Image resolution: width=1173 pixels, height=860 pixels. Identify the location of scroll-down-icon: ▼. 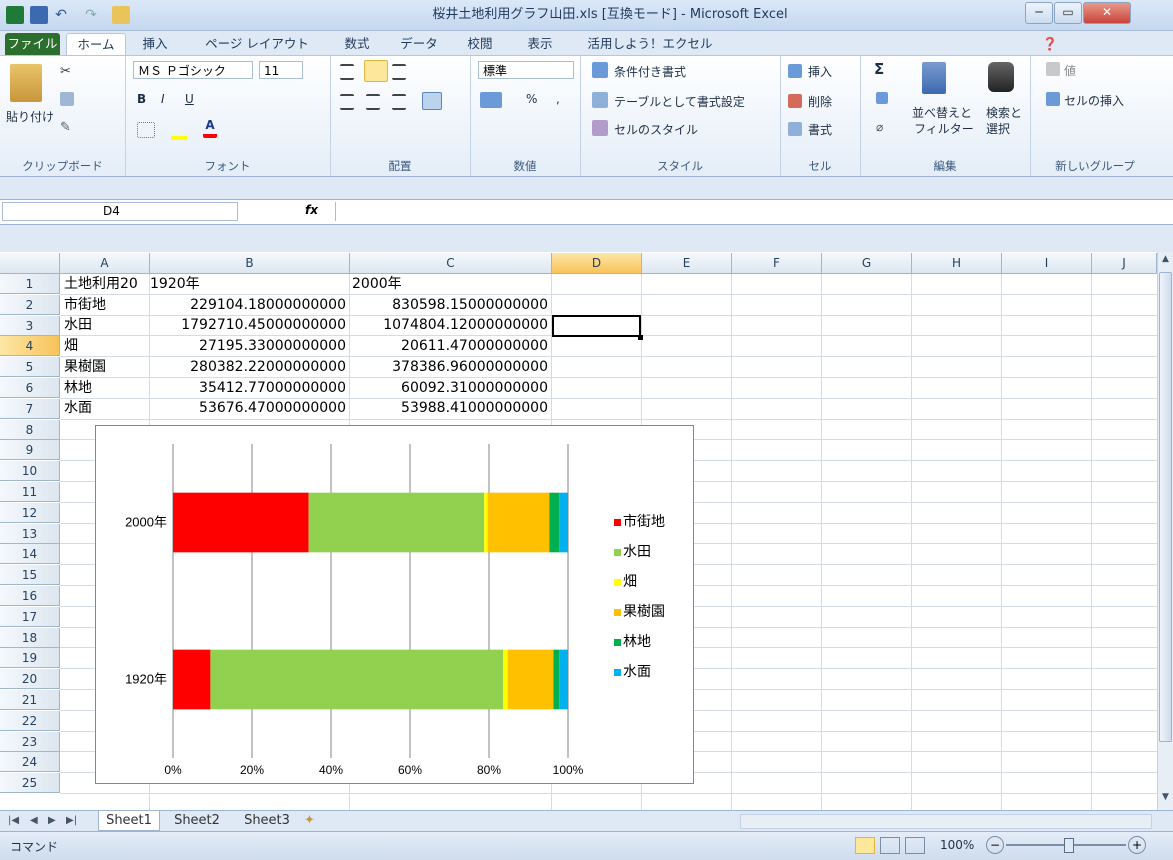
(1165, 799).